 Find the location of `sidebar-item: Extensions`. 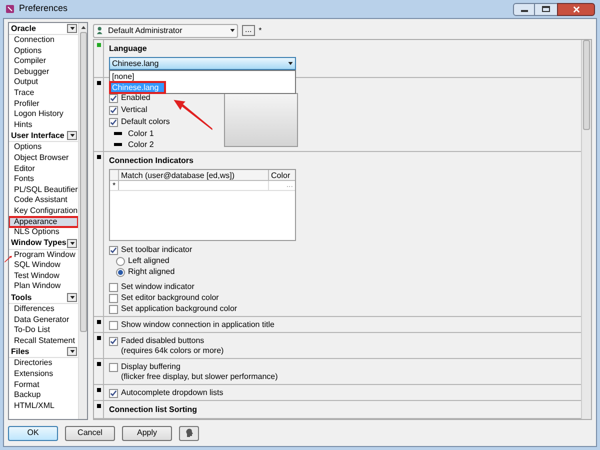

sidebar-item: Extensions is located at coordinates (43, 374).